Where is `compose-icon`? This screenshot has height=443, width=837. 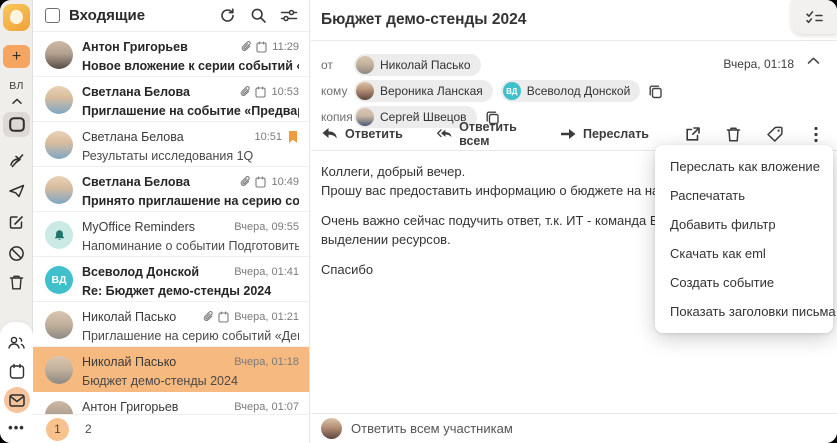 compose-icon is located at coordinates (16, 222).